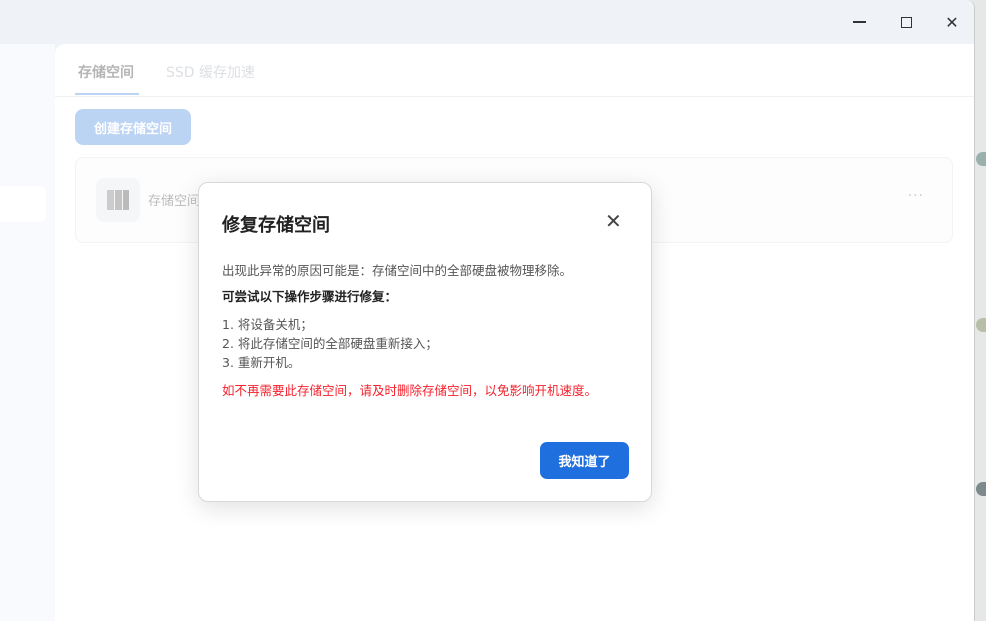 The image size is (986, 621). What do you see at coordinates (174, 201) in the screenshot?
I see `storage-name: 存储空间` at bounding box center [174, 201].